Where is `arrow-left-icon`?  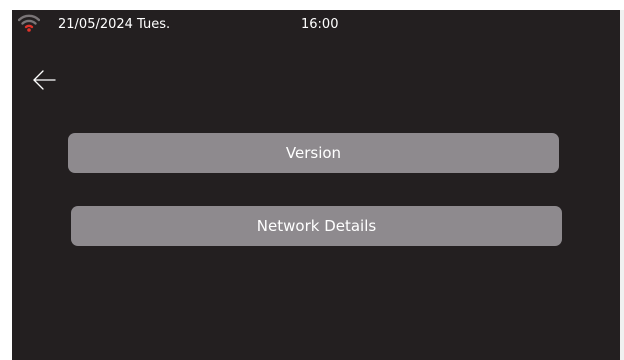 arrow-left-icon is located at coordinates (44, 80).